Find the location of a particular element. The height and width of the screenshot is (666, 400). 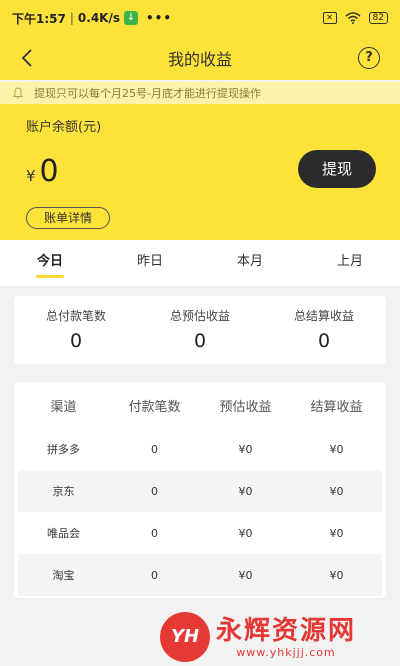

summary-label: 总付款笔数 is located at coordinates (75, 316).